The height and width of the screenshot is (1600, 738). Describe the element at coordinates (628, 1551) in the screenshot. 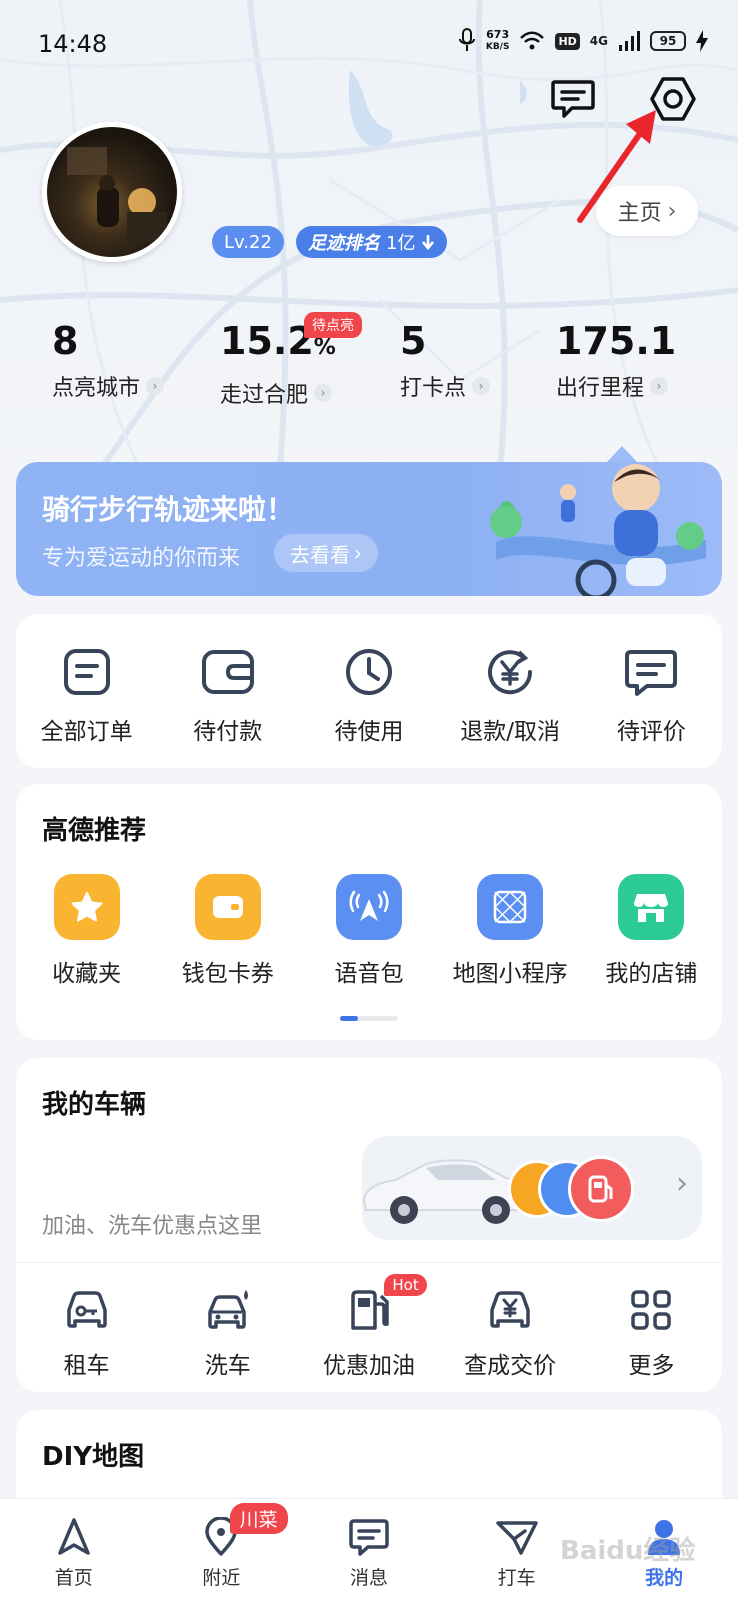

I see `baidu-watermark: Baidu经验` at that location.